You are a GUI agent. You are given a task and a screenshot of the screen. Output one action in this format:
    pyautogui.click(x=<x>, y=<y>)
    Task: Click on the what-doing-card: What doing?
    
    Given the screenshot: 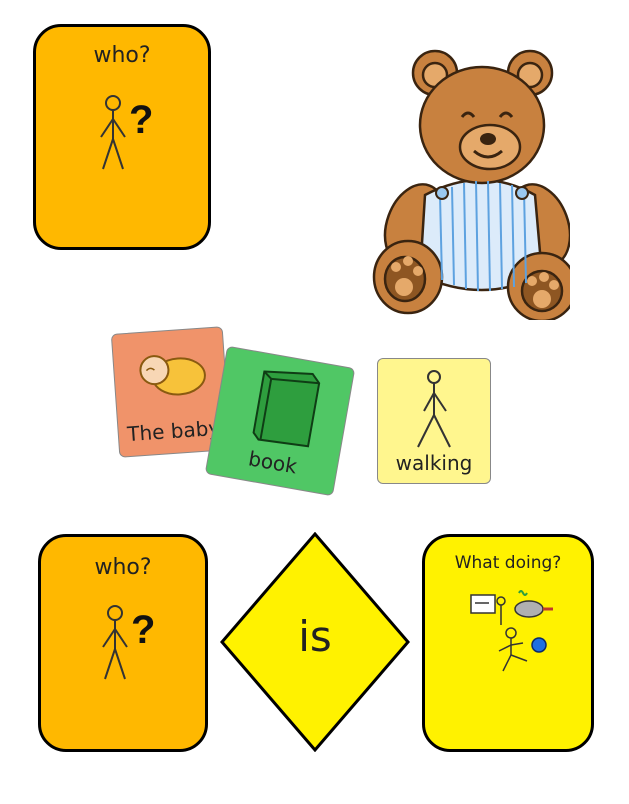 What is the action you would take?
    pyautogui.click(x=508, y=643)
    